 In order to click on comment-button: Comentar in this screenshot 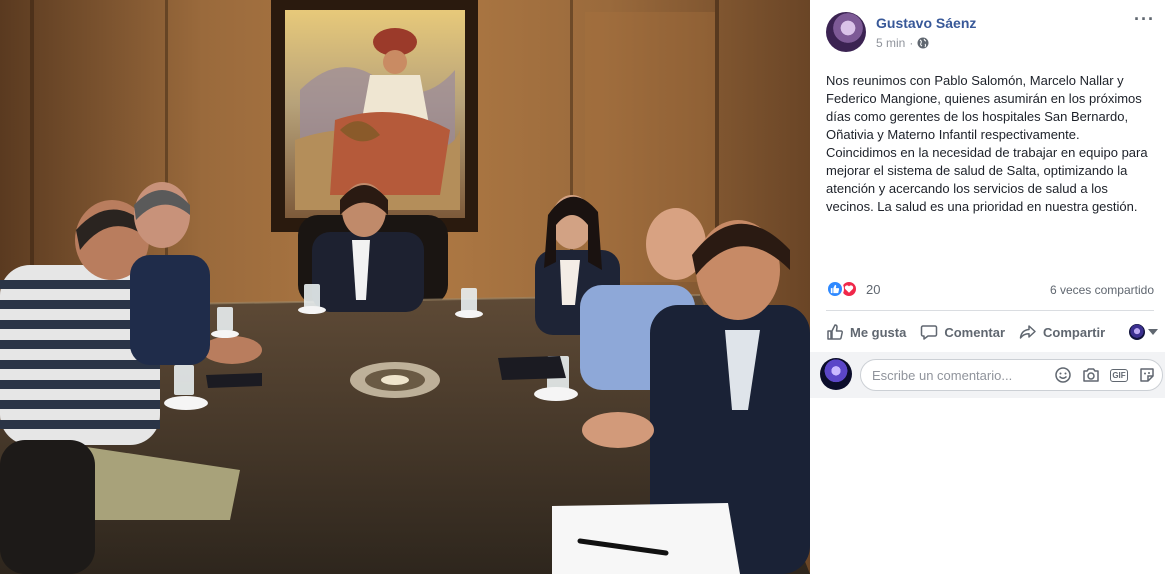, I will do `click(962, 332)`.